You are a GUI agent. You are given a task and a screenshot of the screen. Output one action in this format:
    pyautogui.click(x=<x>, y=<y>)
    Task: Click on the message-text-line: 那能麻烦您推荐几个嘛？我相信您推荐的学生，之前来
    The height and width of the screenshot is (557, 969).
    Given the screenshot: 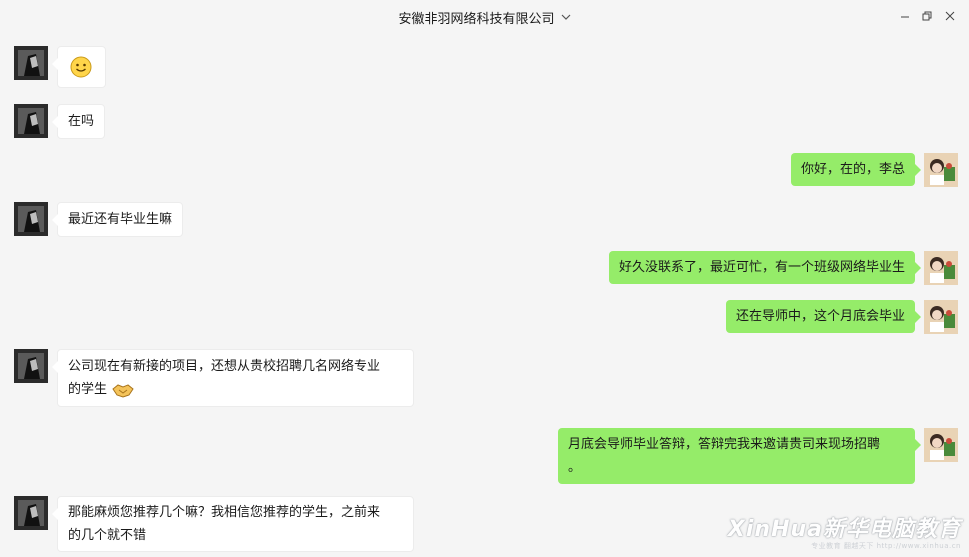 What is the action you would take?
    pyautogui.click(x=224, y=512)
    